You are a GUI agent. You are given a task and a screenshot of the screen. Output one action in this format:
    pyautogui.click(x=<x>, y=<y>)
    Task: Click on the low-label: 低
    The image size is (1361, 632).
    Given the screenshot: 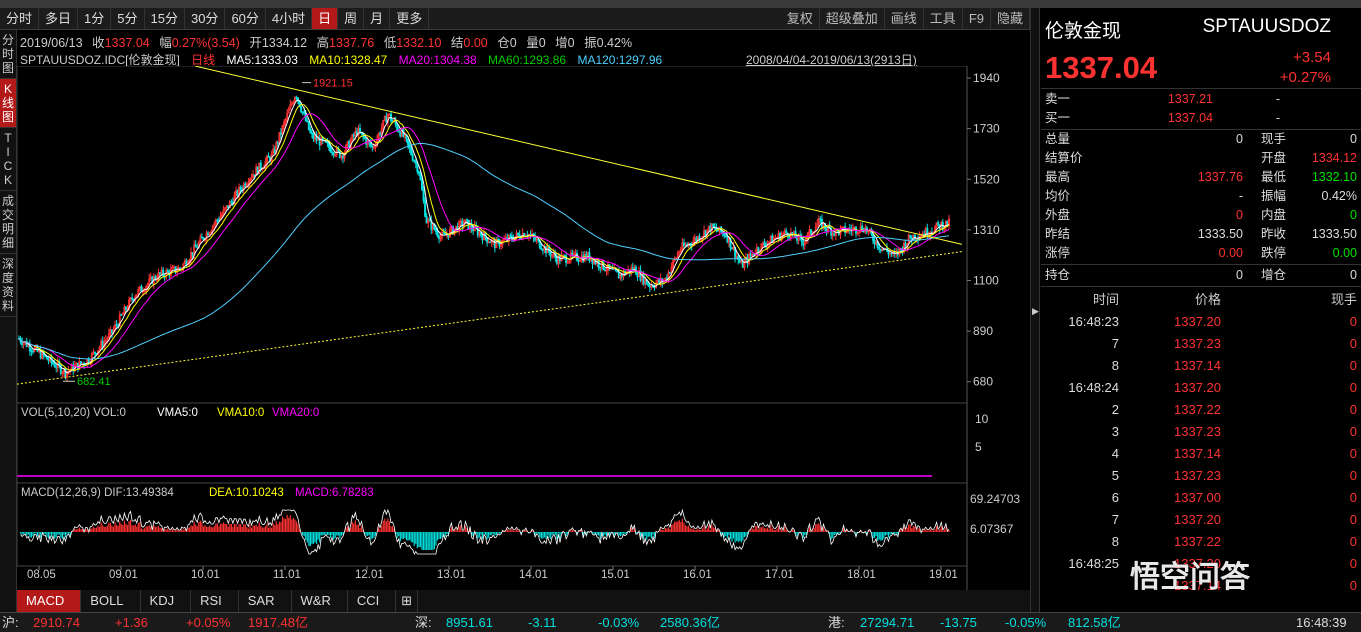 What is the action you would take?
    pyautogui.click(x=390, y=43)
    